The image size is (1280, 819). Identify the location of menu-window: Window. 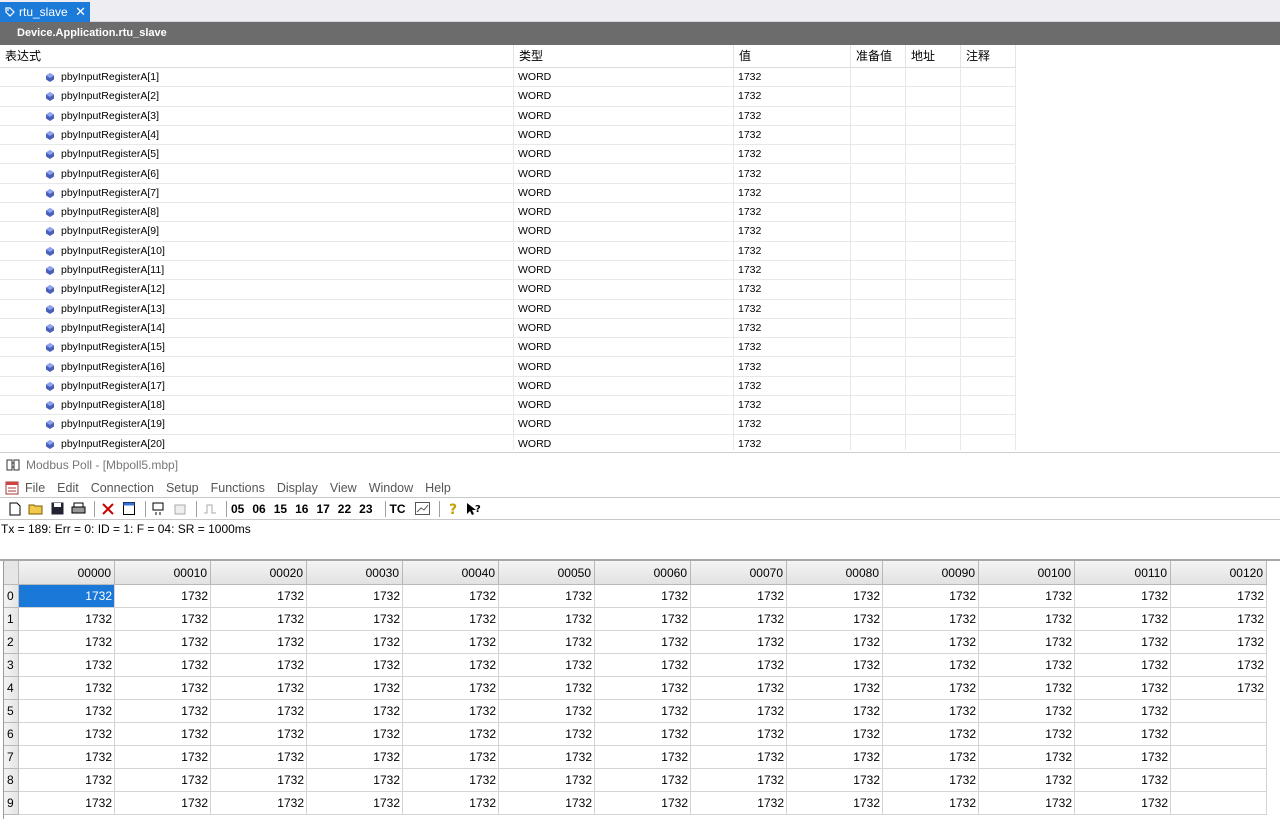
(391, 488).